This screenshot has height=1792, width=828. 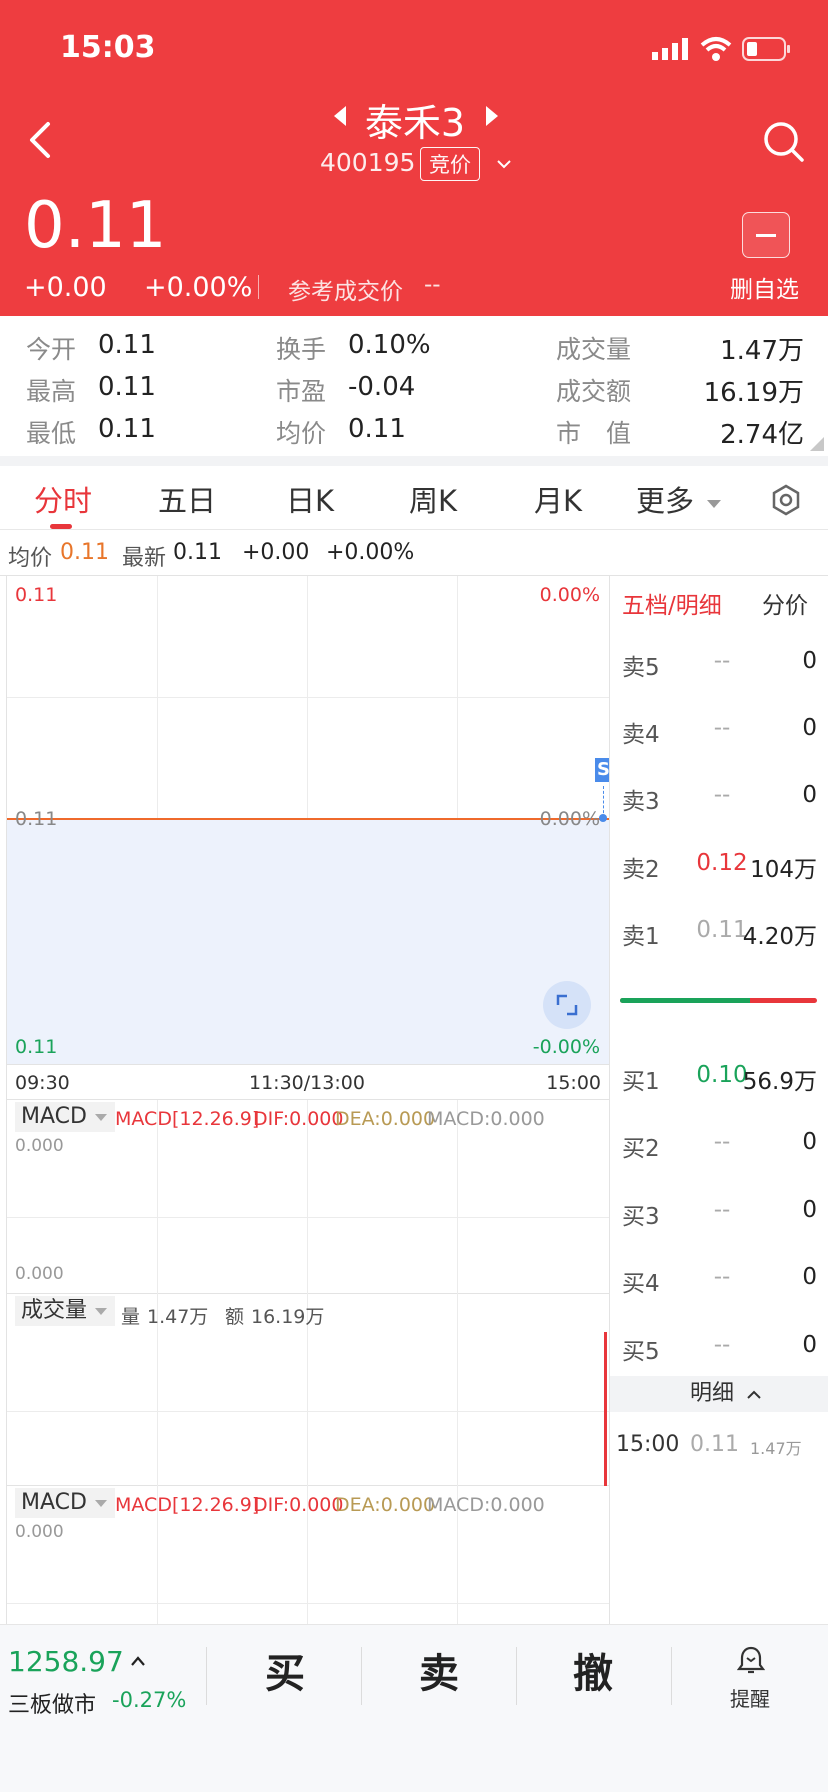 I want to click on index-widget: 1258.97 三板做市 -0.27%, so click(x=103, y=1685).